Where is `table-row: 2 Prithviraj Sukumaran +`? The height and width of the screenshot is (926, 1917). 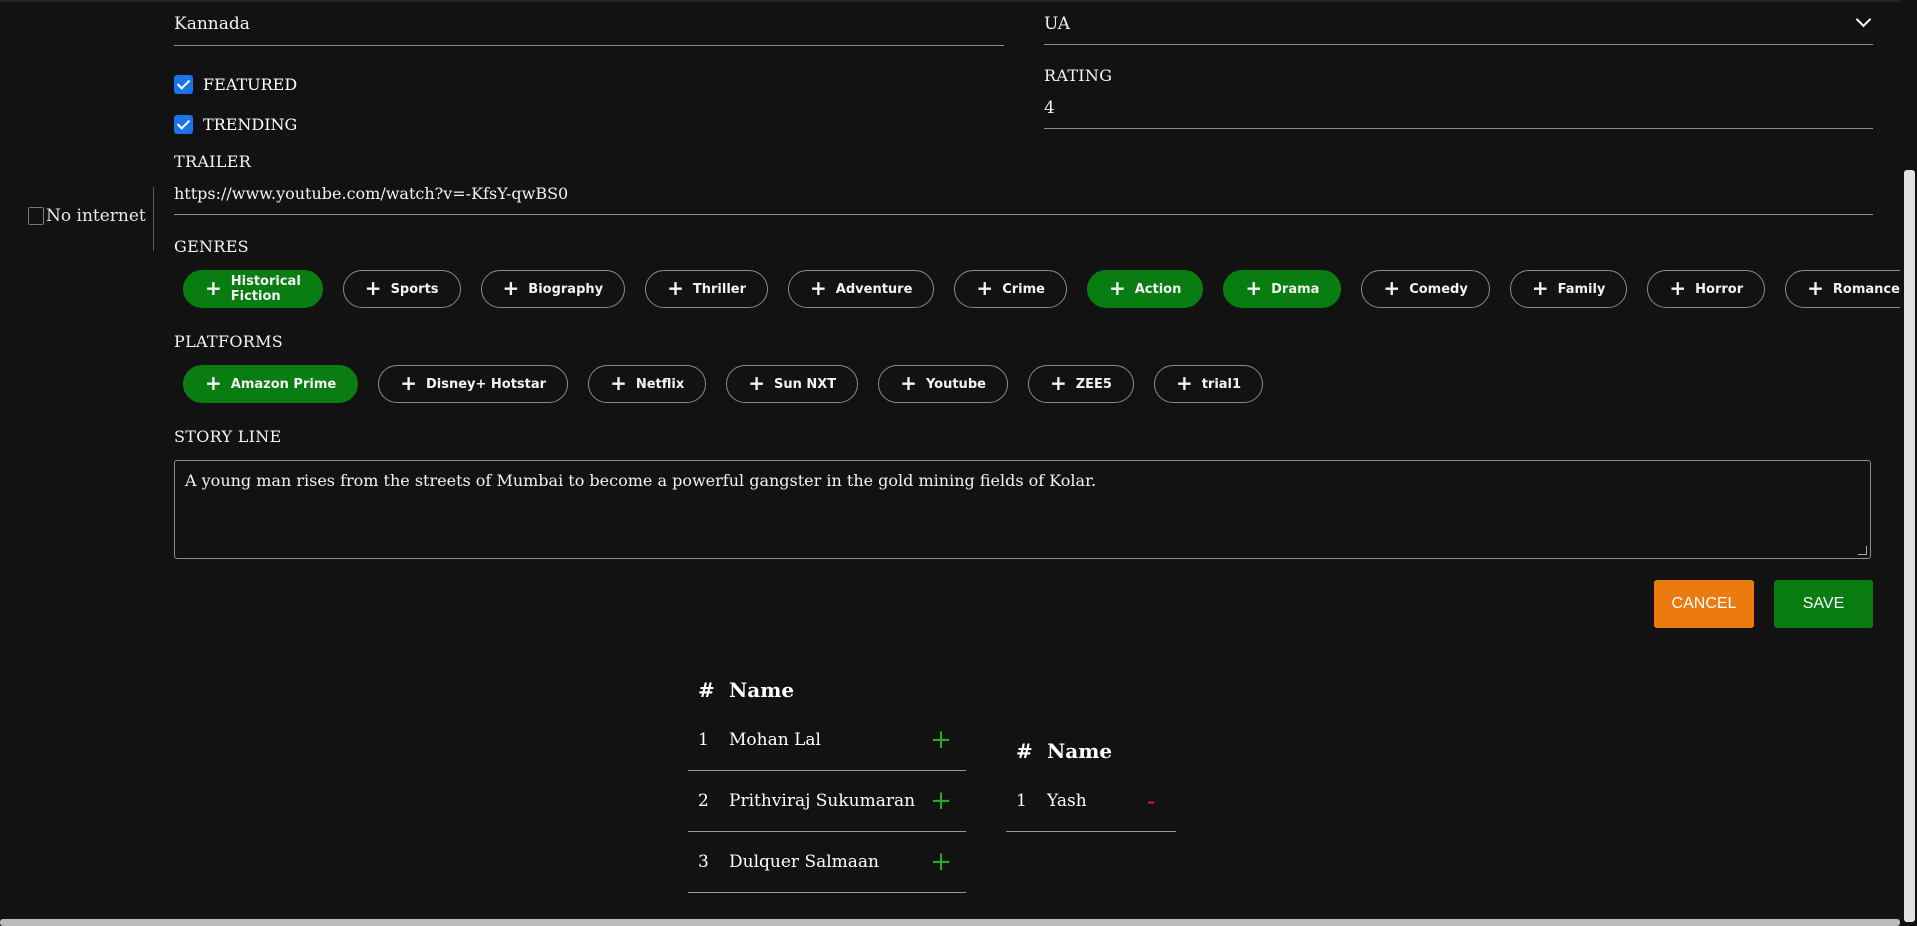
table-row: 2 Prithviraj Sukumaran + is located at coordinates (827, 801).